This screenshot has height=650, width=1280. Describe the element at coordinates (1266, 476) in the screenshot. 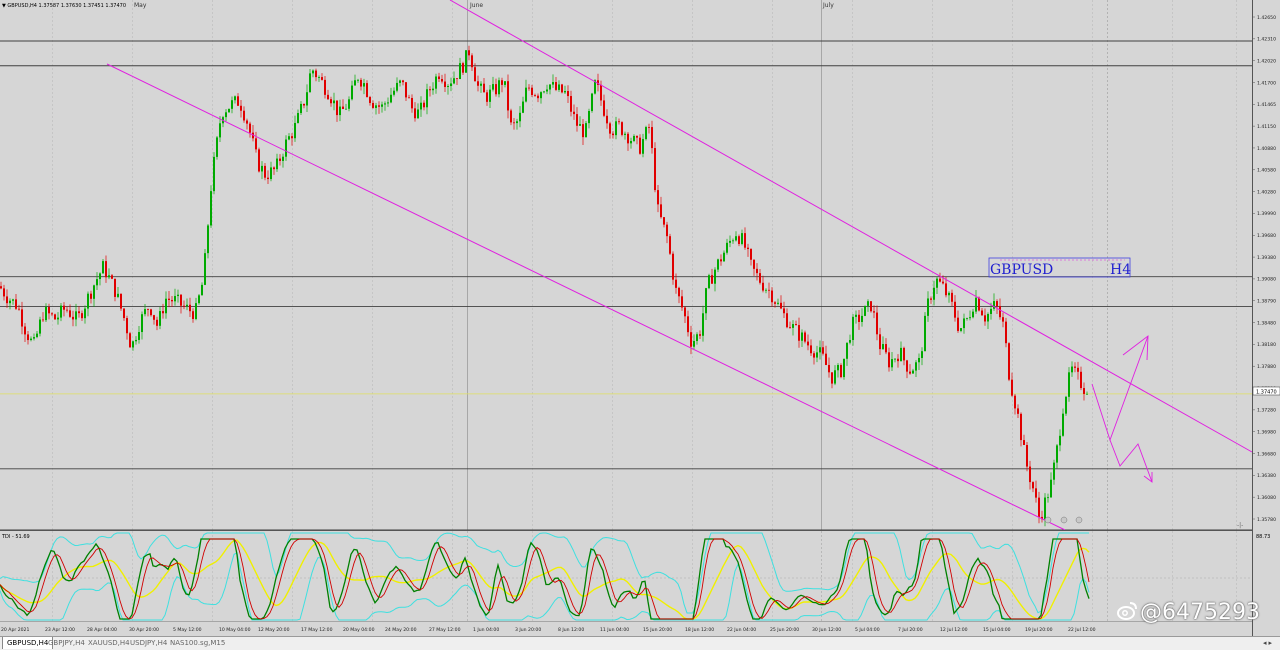

I see `y-tick-label: 1.36380` at that location.